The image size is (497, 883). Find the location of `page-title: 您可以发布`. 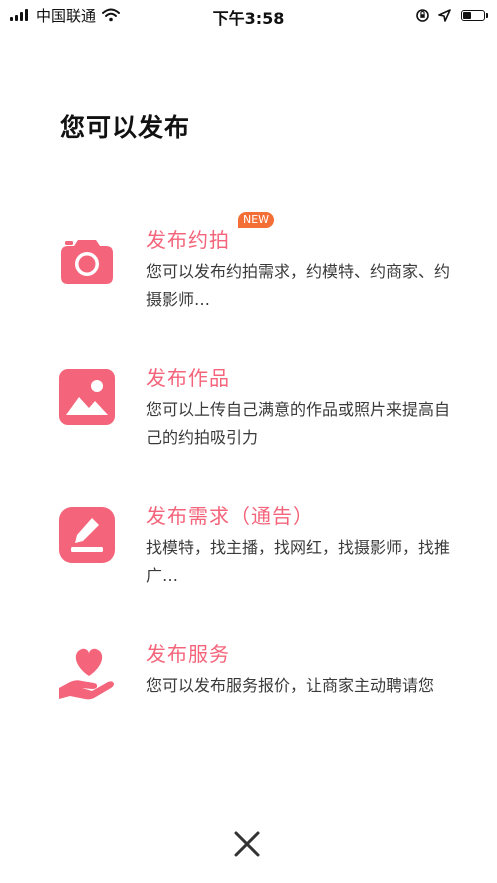

page-title: 您可以发布 is located at coordinates (125, 127).